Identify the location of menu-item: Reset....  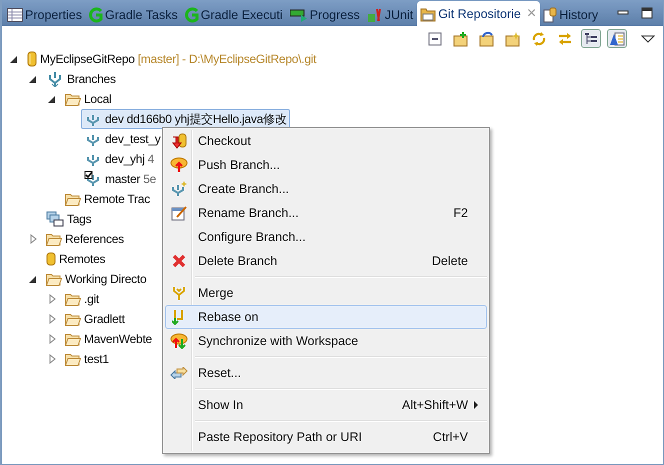
(326, 373).